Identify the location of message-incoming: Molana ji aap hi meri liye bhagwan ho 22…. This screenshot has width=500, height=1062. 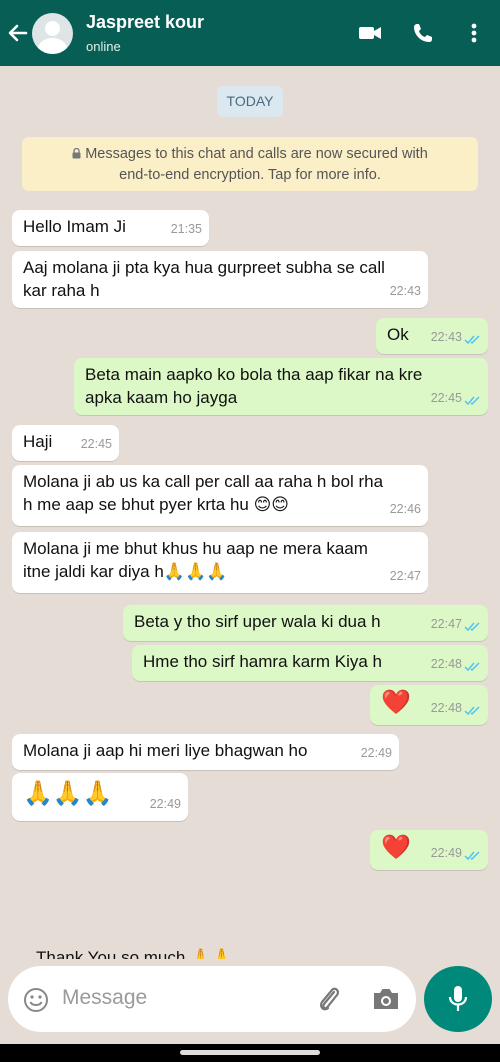
(205, 752).